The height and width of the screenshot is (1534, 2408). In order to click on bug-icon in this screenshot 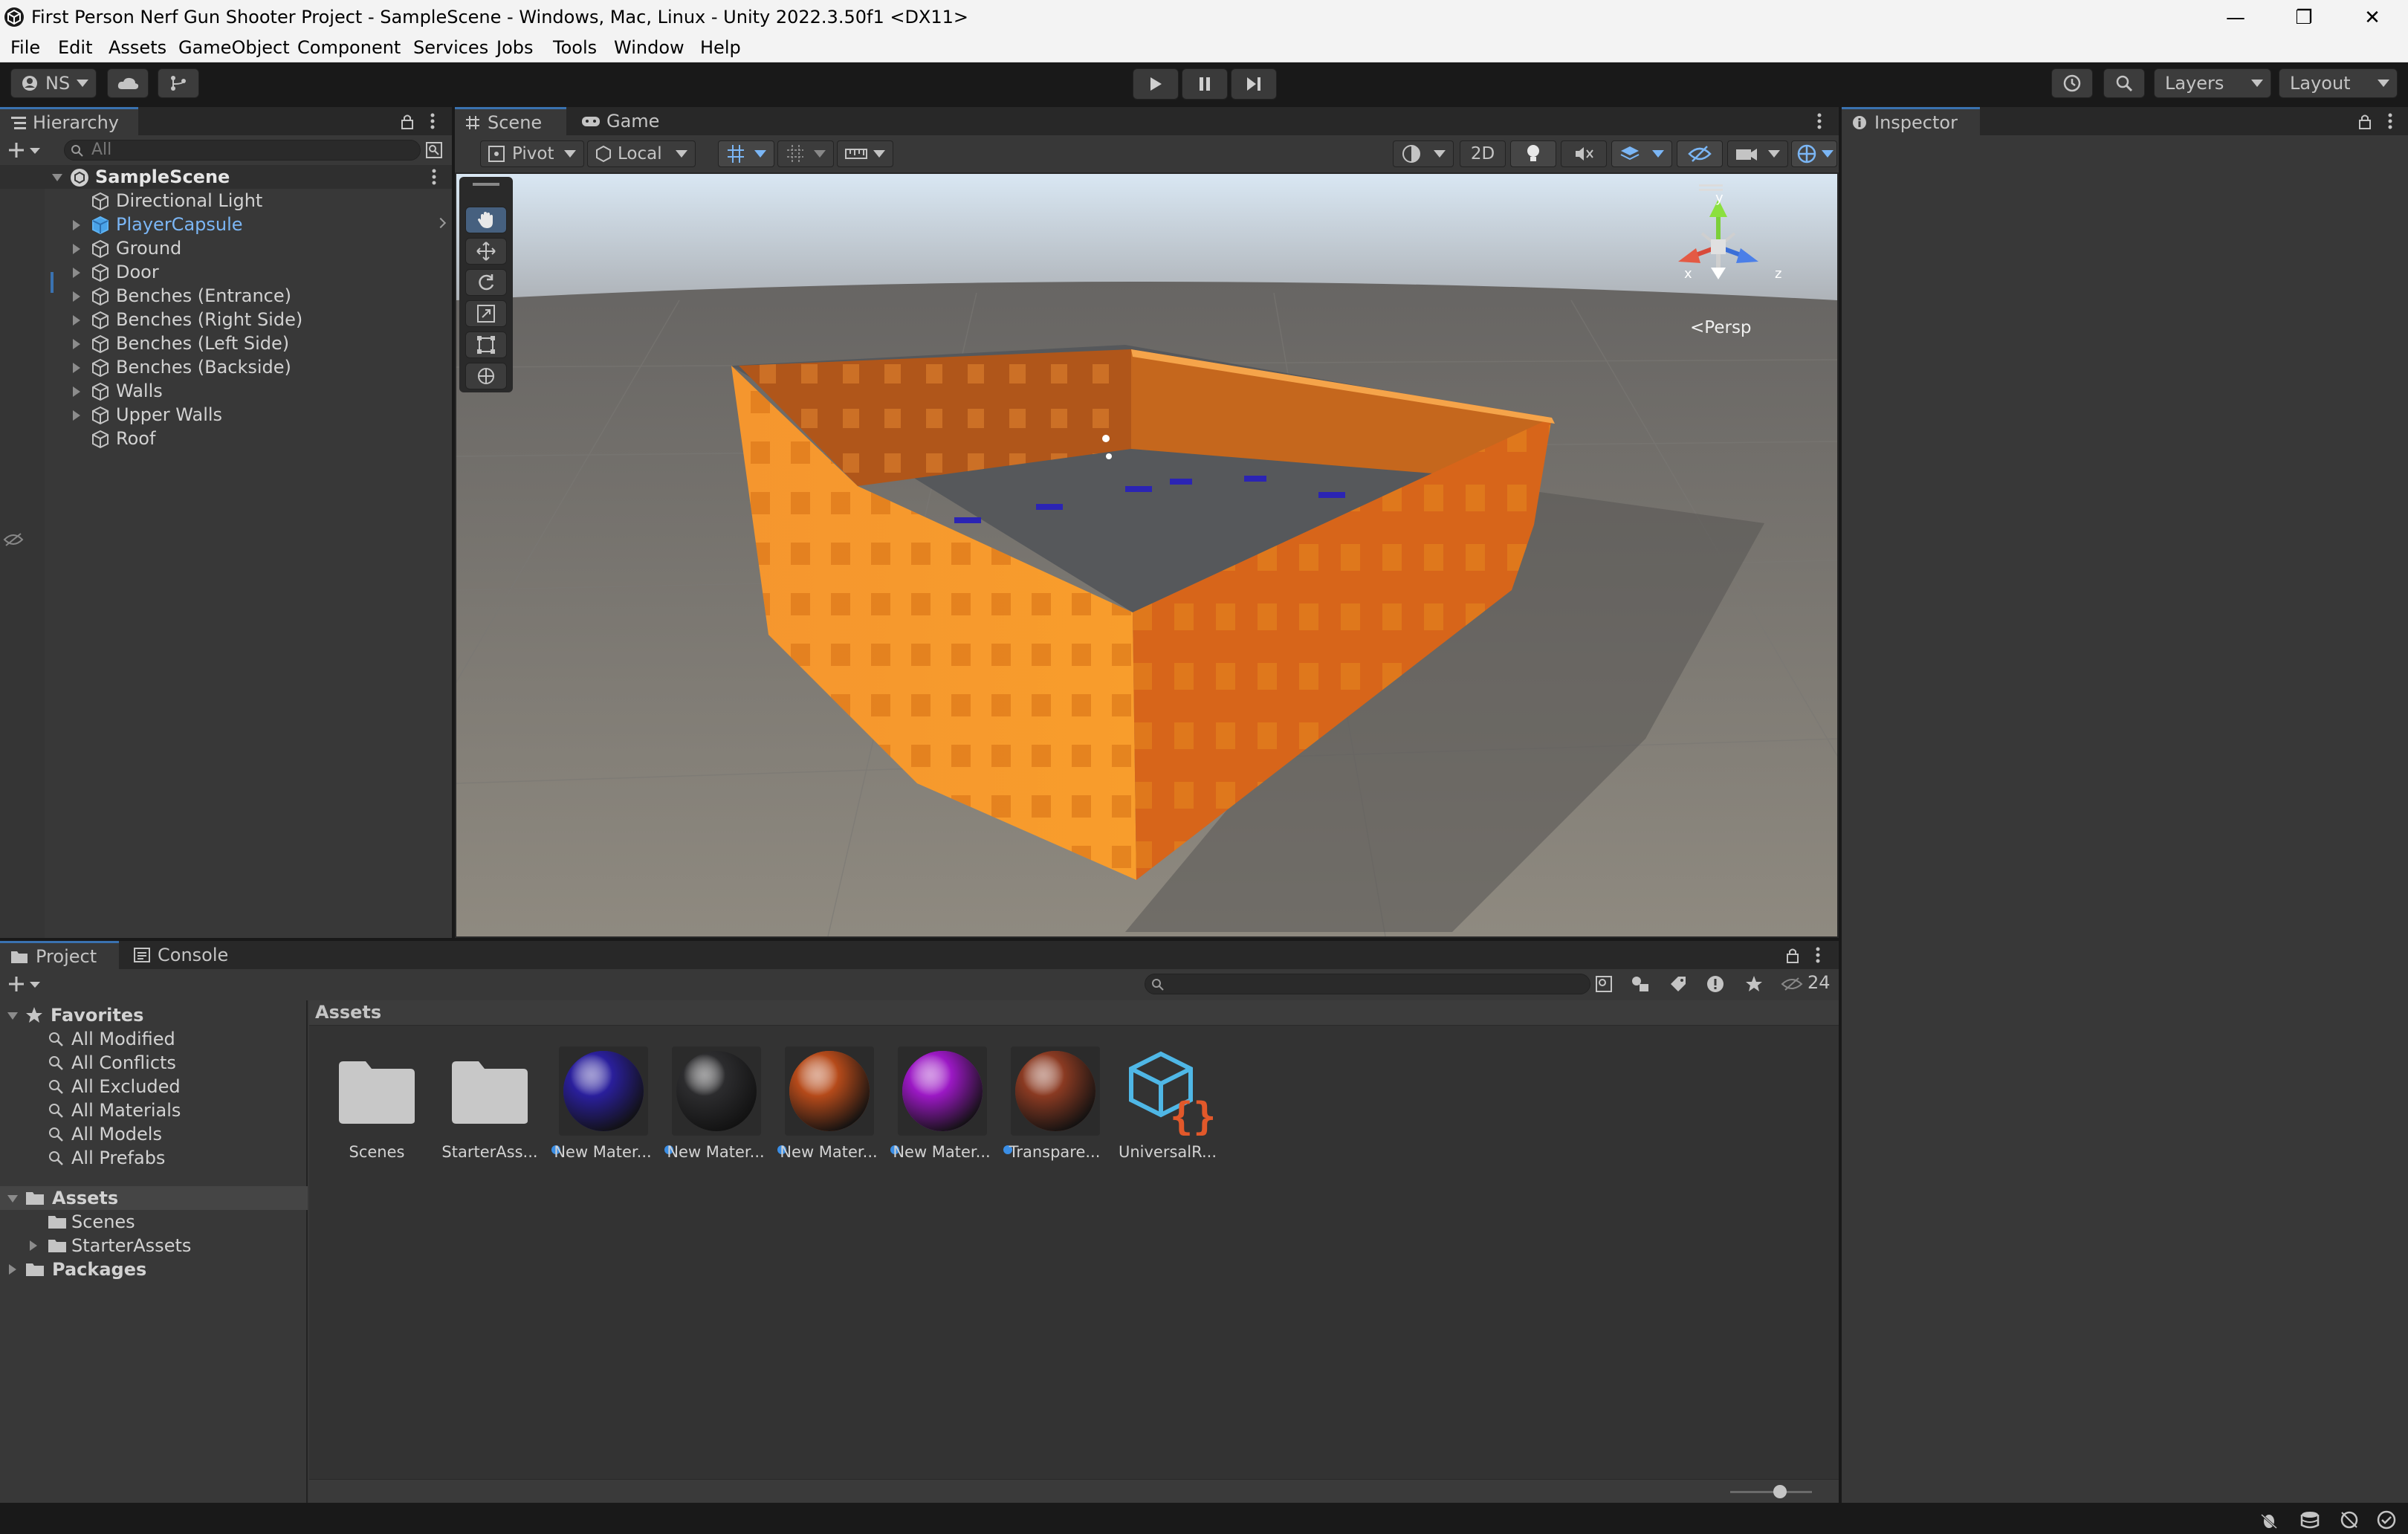, I will do `click(2269, 1520)`.